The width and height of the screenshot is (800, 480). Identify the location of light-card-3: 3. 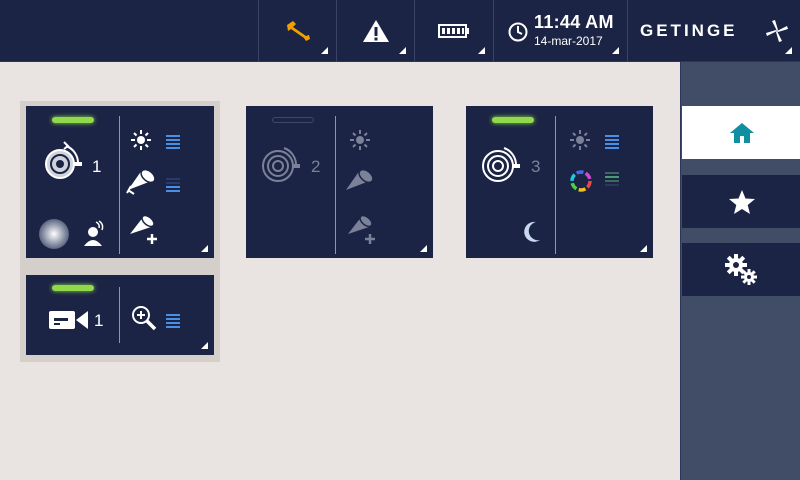
(559, 182).